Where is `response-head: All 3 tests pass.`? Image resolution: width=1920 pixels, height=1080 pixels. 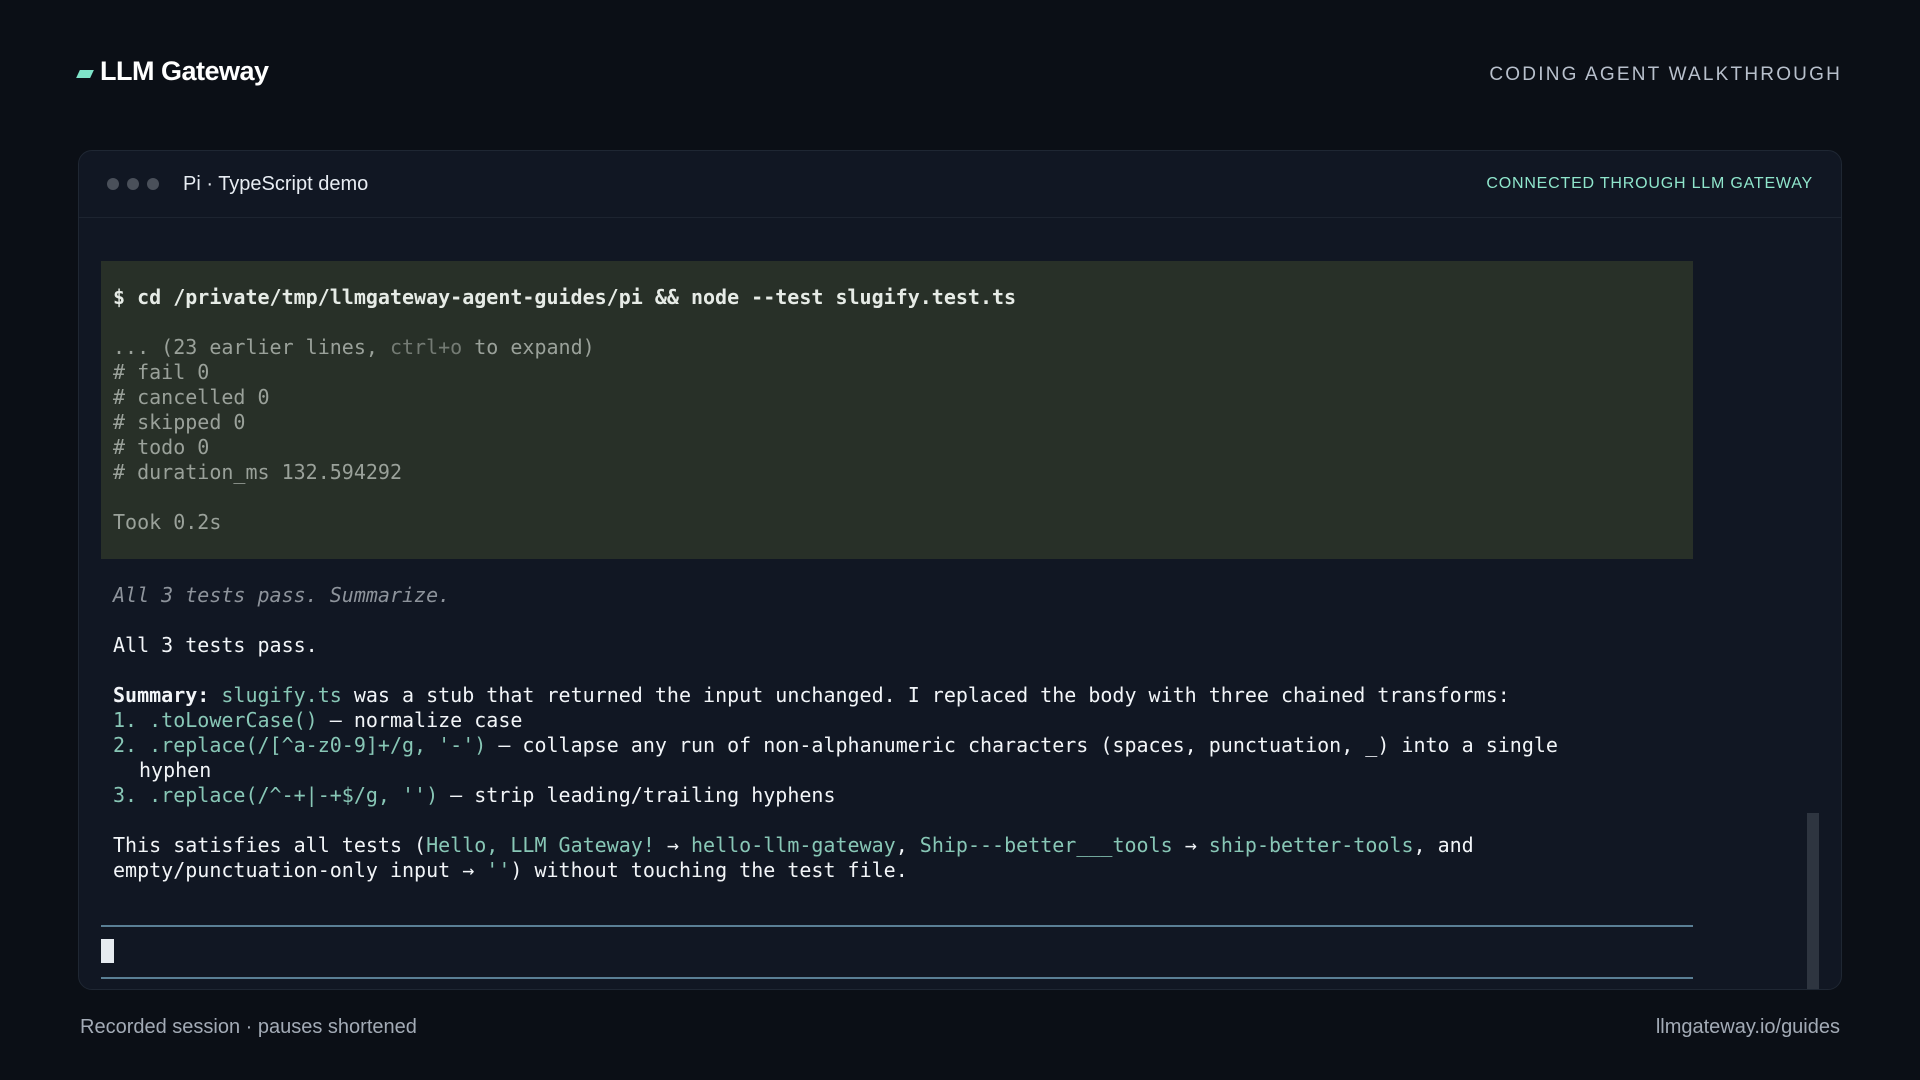
response-head: All 3 tests pass. is located at coordinates (215, 645).